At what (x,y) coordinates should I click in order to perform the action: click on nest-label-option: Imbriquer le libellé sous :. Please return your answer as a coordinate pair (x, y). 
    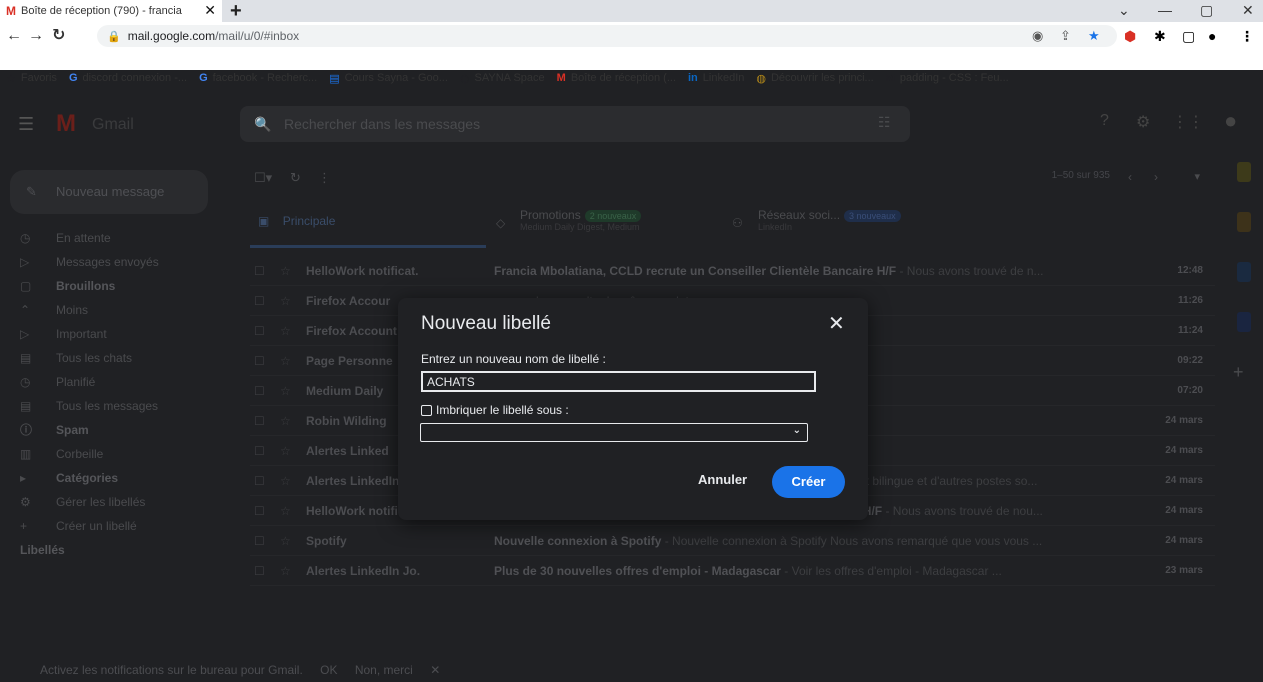
    Looking at the image, I should click on (495, 410).